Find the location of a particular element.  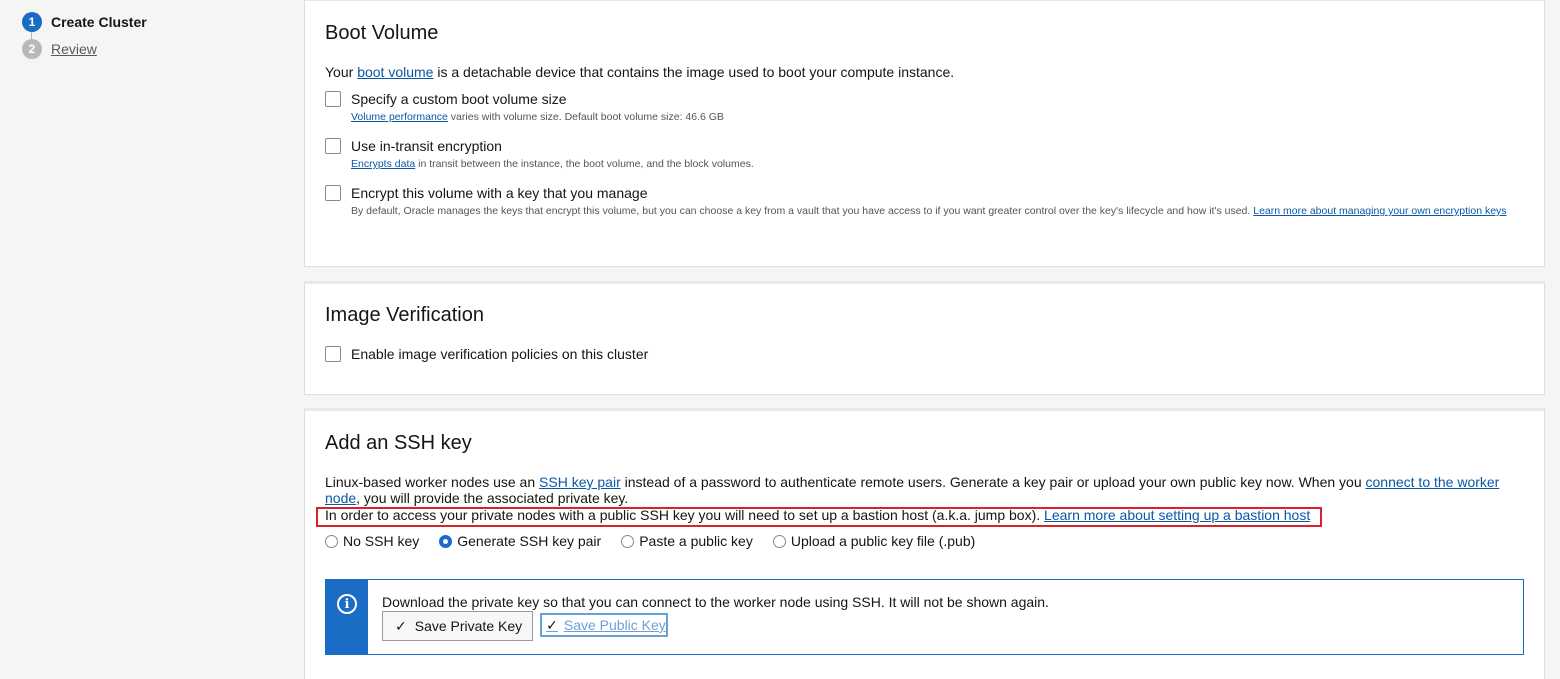

in-transit-checkbox is located at coordinates (333, 146).